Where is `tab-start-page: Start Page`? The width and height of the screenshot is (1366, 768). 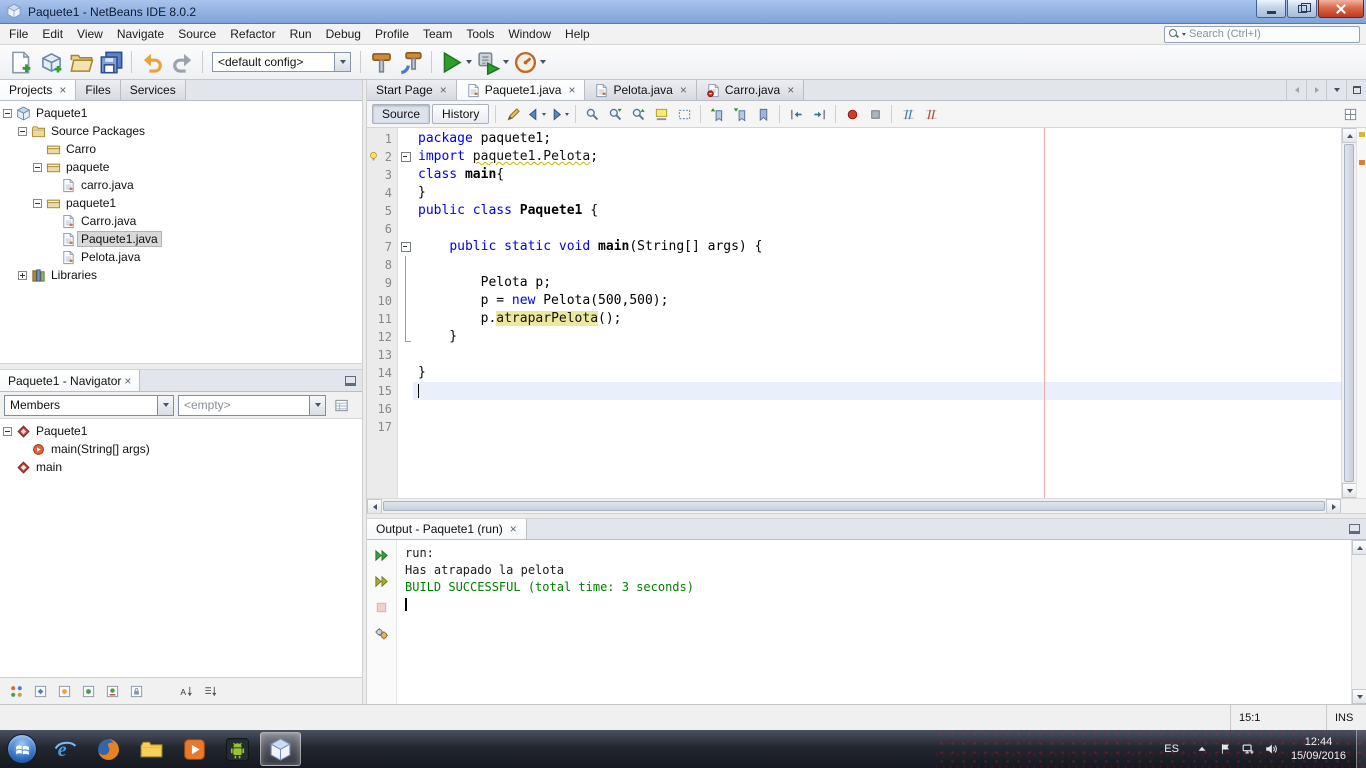
tab-start-page: Start Page is located at coordinates (412, 90).